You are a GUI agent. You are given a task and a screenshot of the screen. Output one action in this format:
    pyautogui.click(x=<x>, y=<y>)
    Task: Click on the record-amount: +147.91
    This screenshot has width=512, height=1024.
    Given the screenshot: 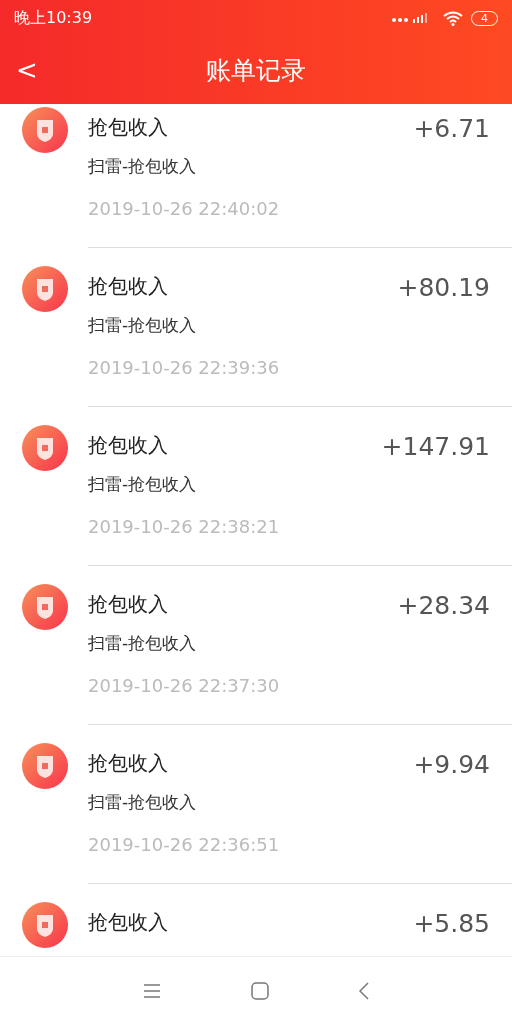 What is the action you would take?
    pyautogui.click(x=435, y=446)
    